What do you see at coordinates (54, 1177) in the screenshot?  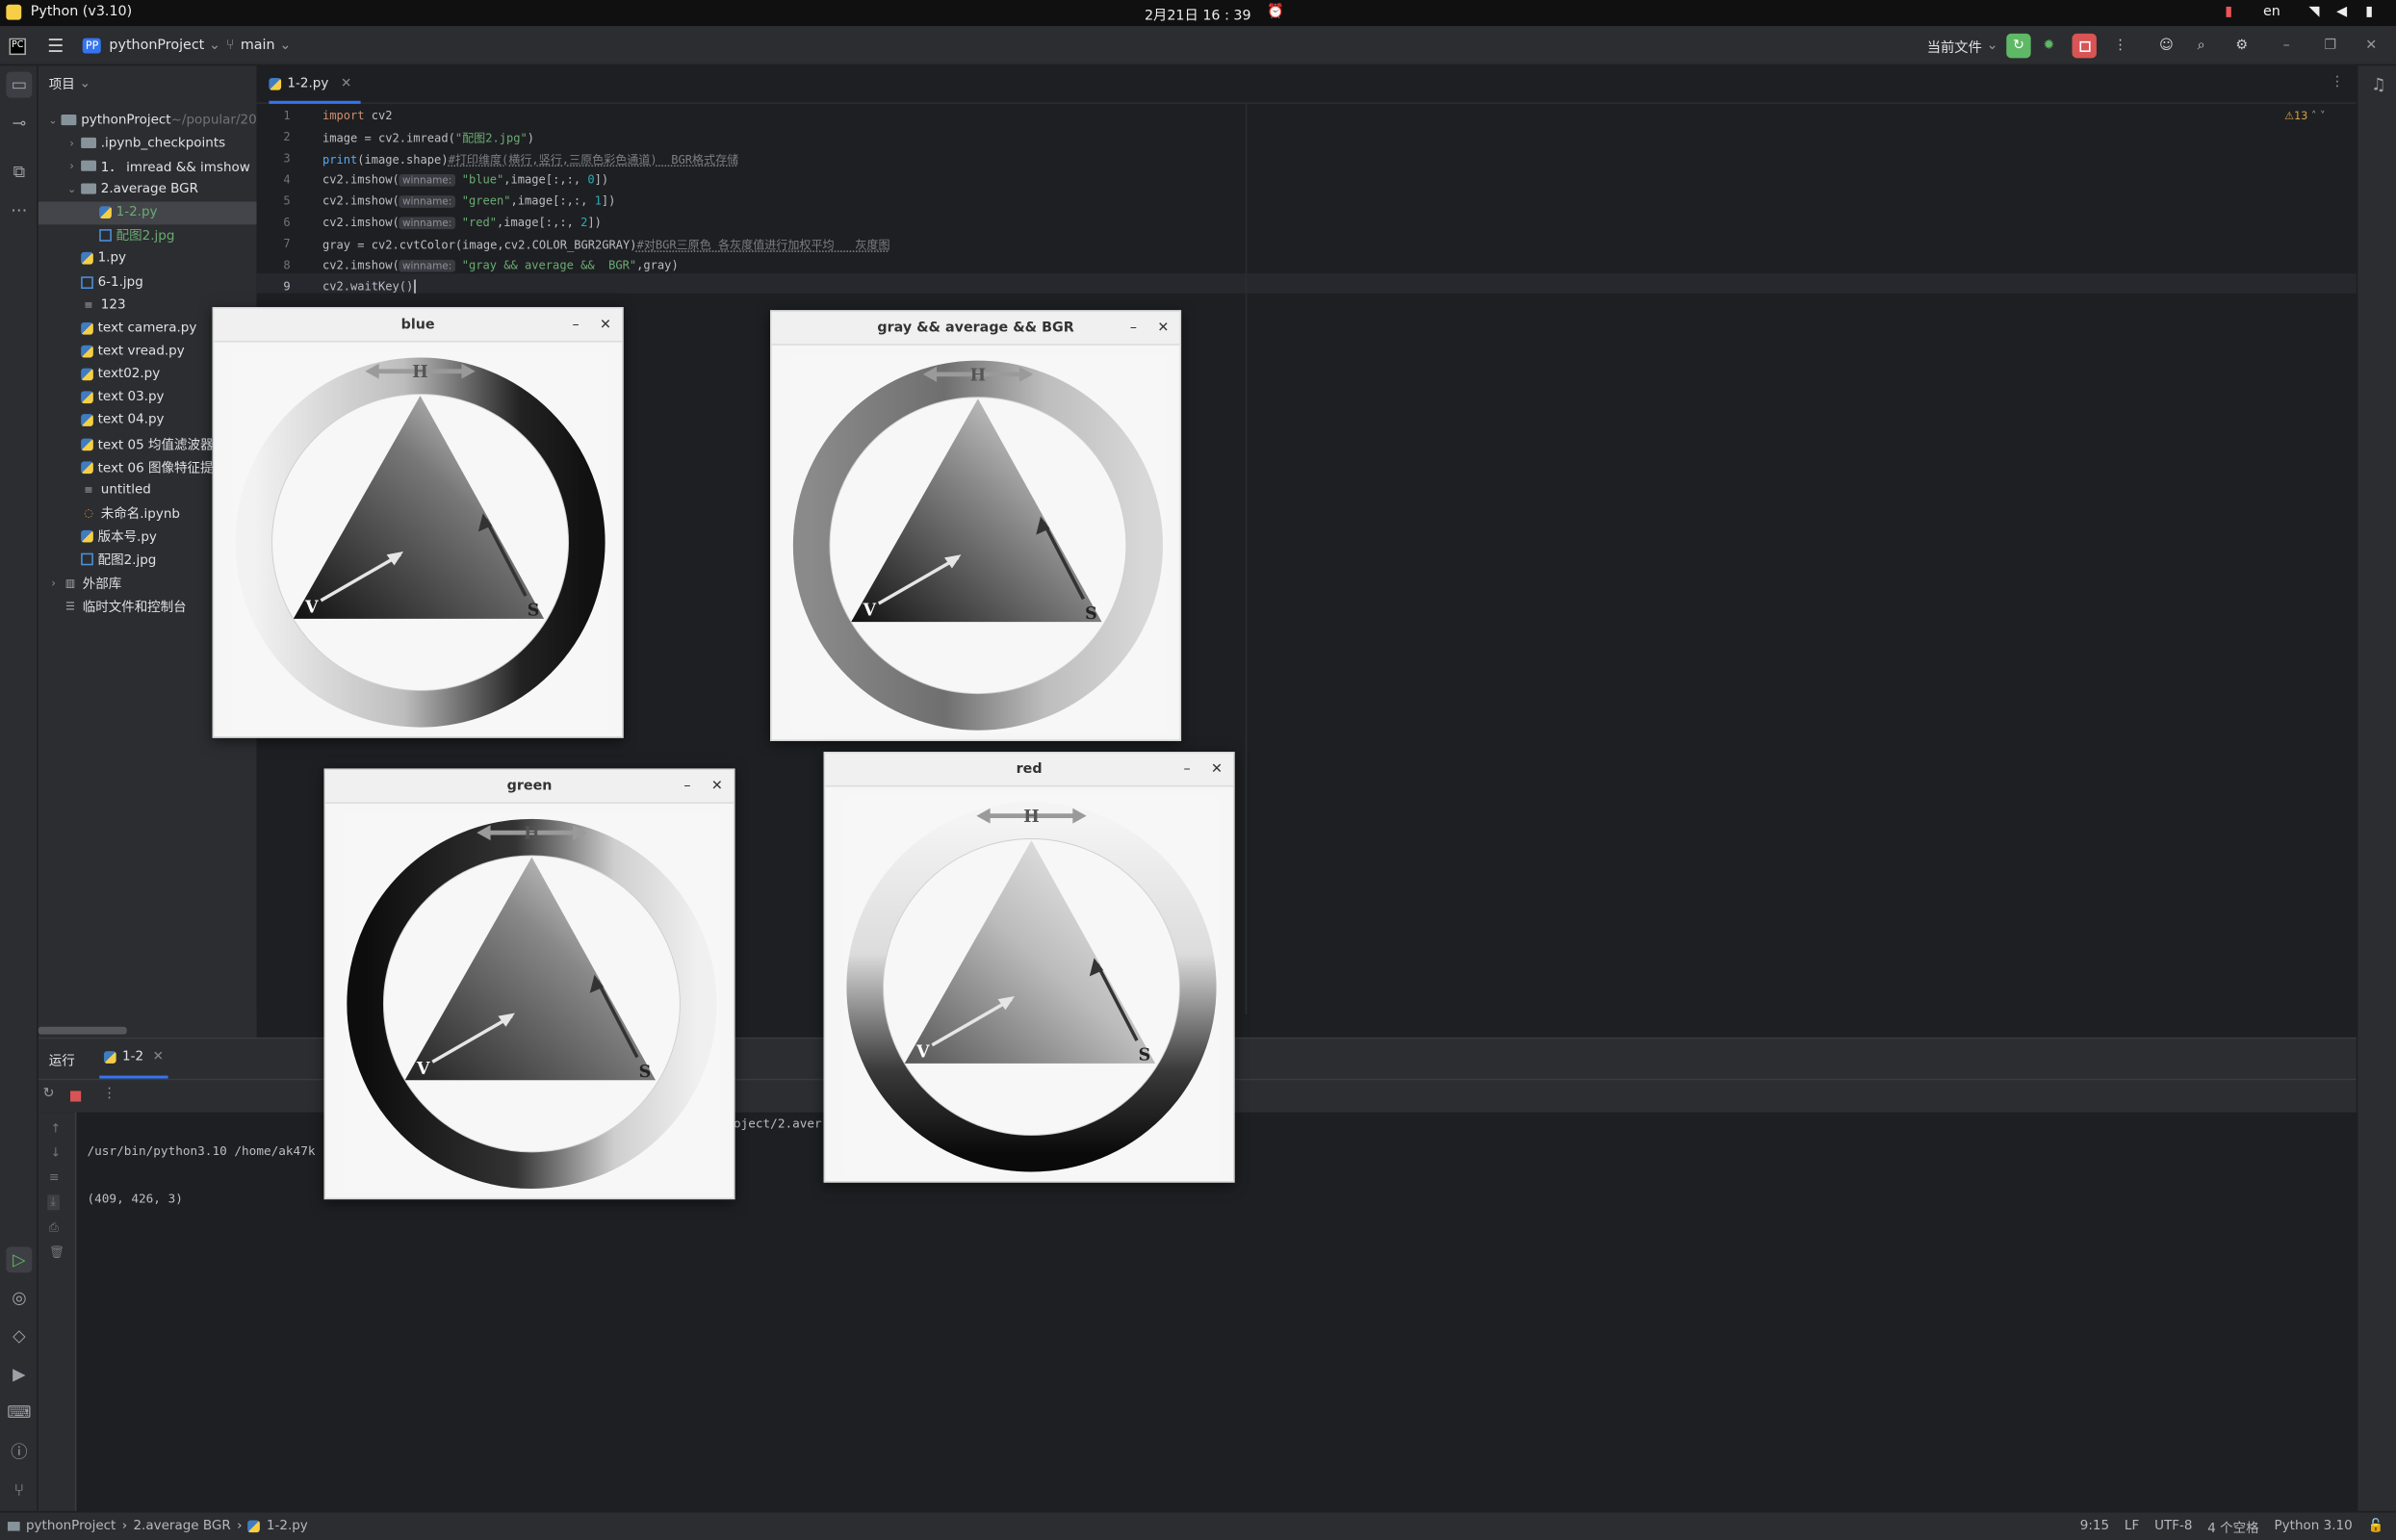 I see `soft-wrap-icon: ≡` at bounding box center [54, 1177].